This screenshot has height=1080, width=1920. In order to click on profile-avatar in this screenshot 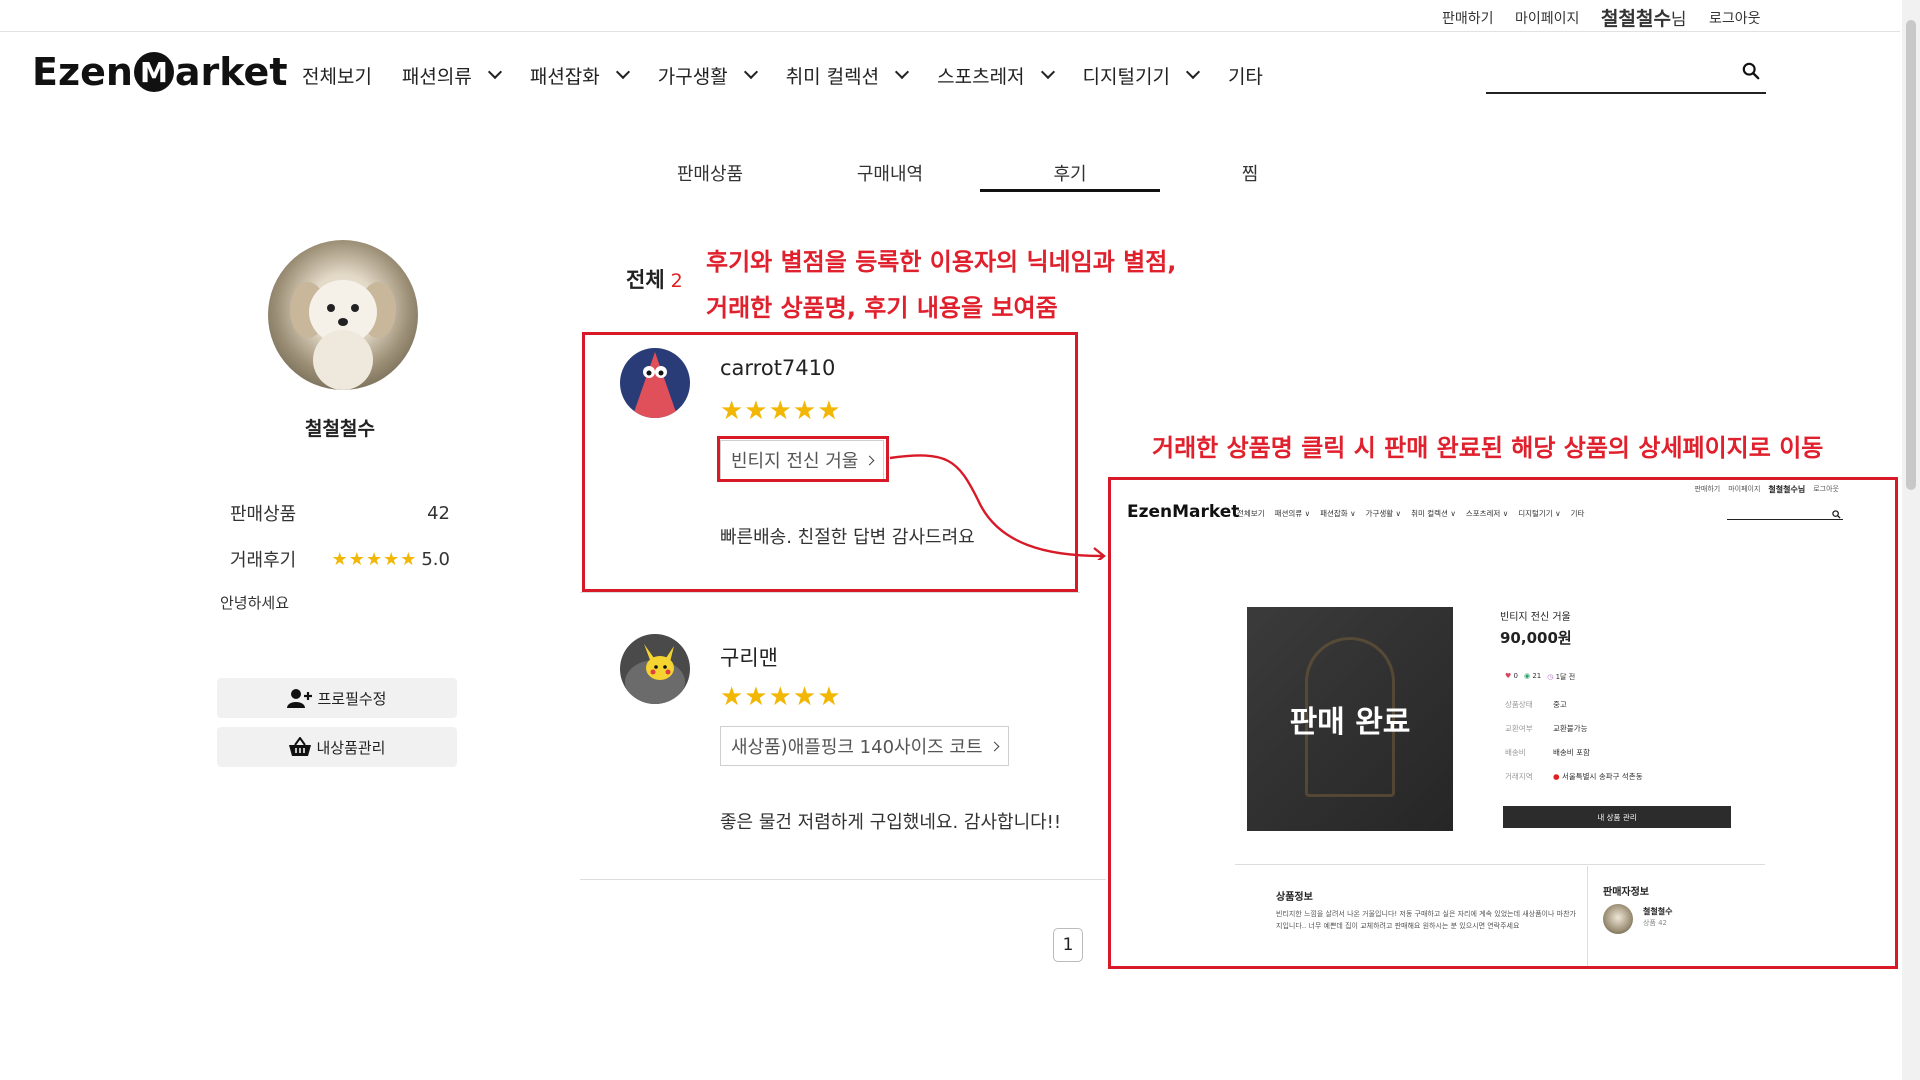, I will do `click(343, 315)`.